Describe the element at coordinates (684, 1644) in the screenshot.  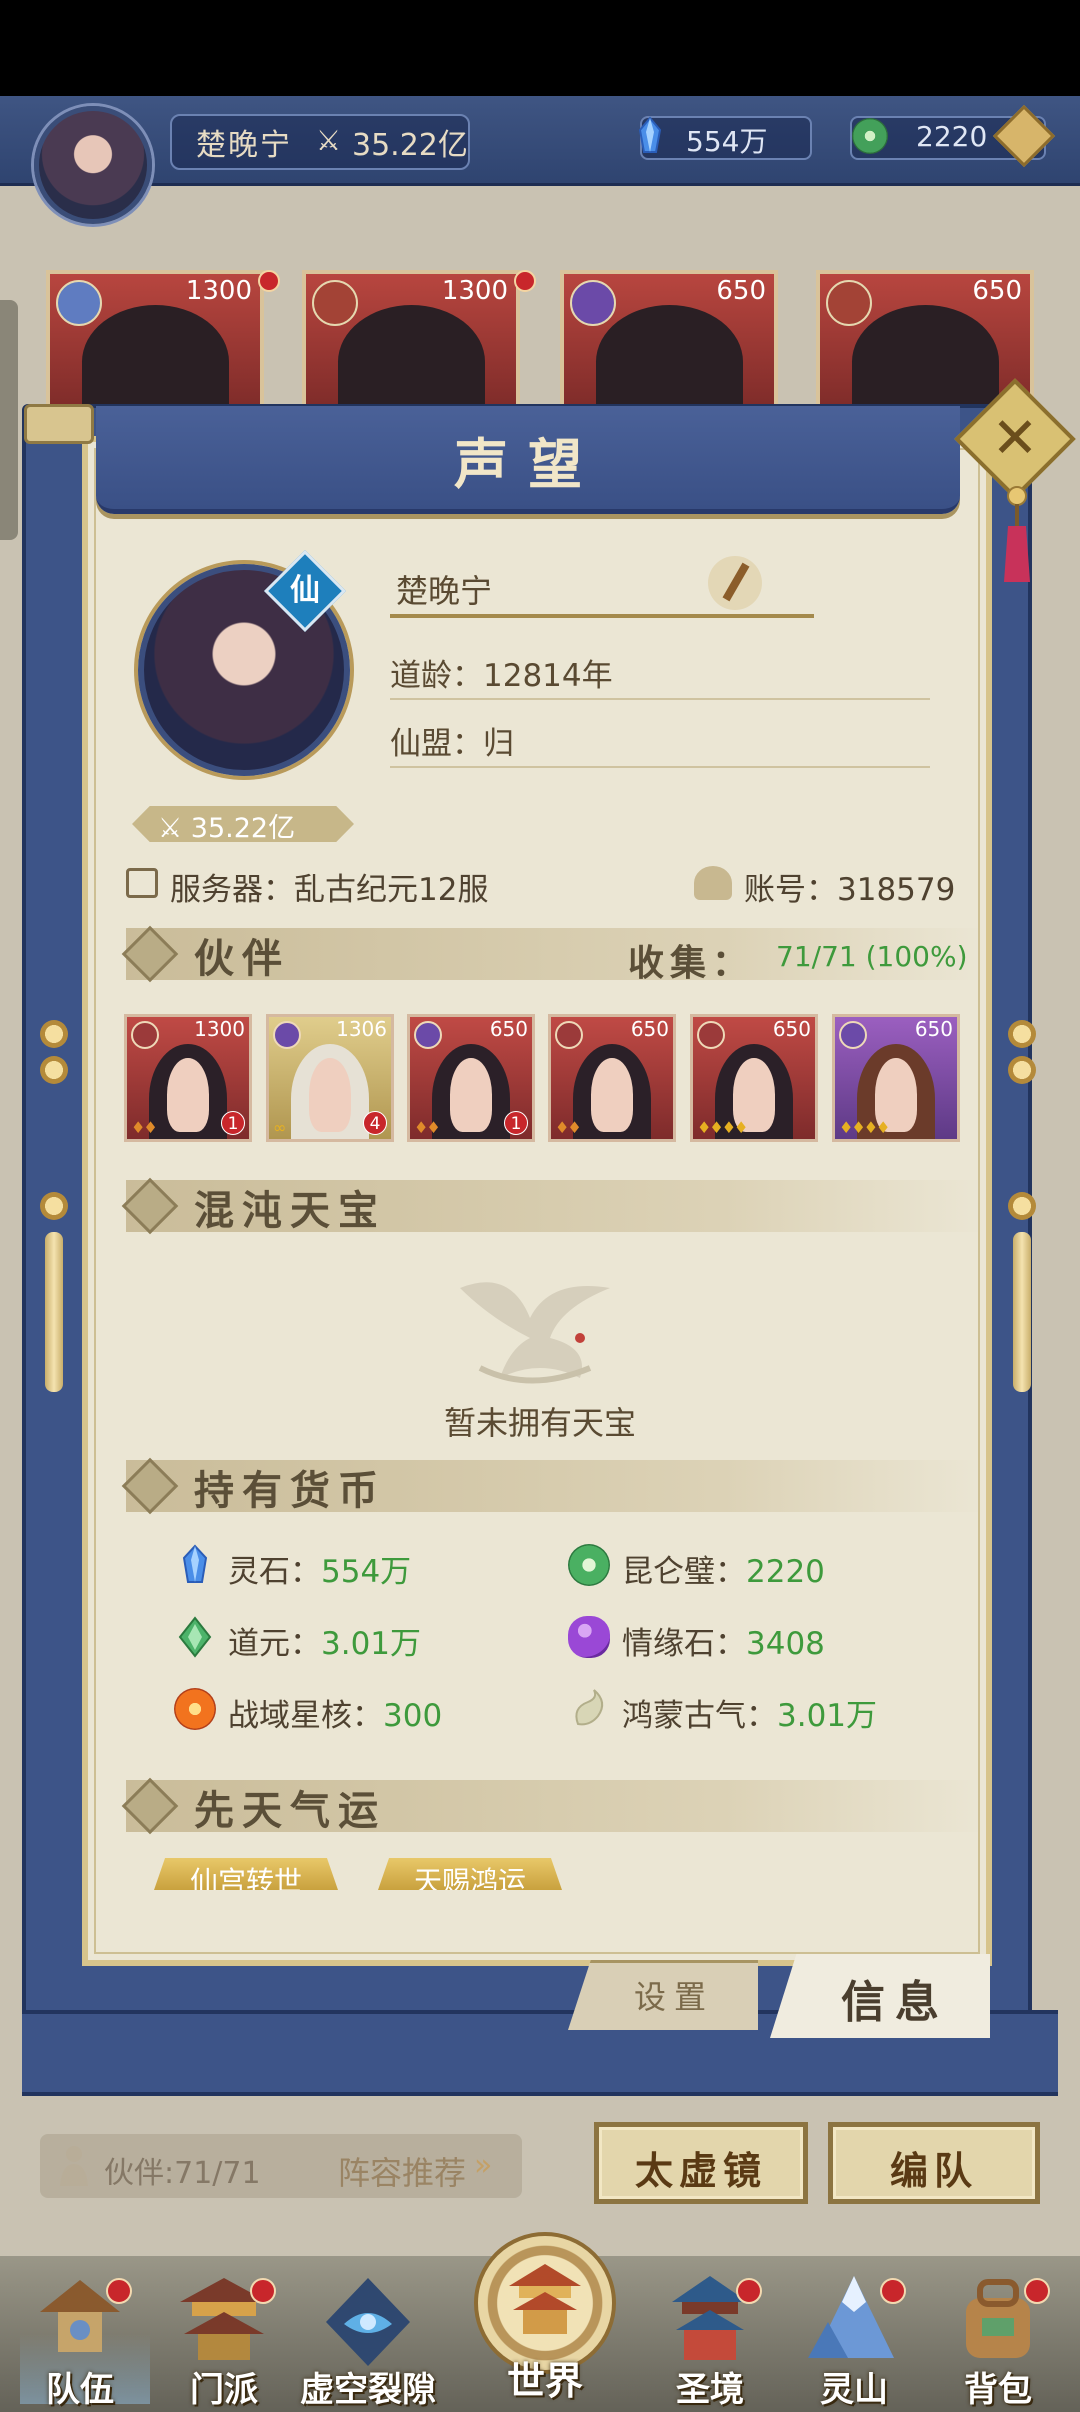
I see `currency-name: 情缘石：` at that location.